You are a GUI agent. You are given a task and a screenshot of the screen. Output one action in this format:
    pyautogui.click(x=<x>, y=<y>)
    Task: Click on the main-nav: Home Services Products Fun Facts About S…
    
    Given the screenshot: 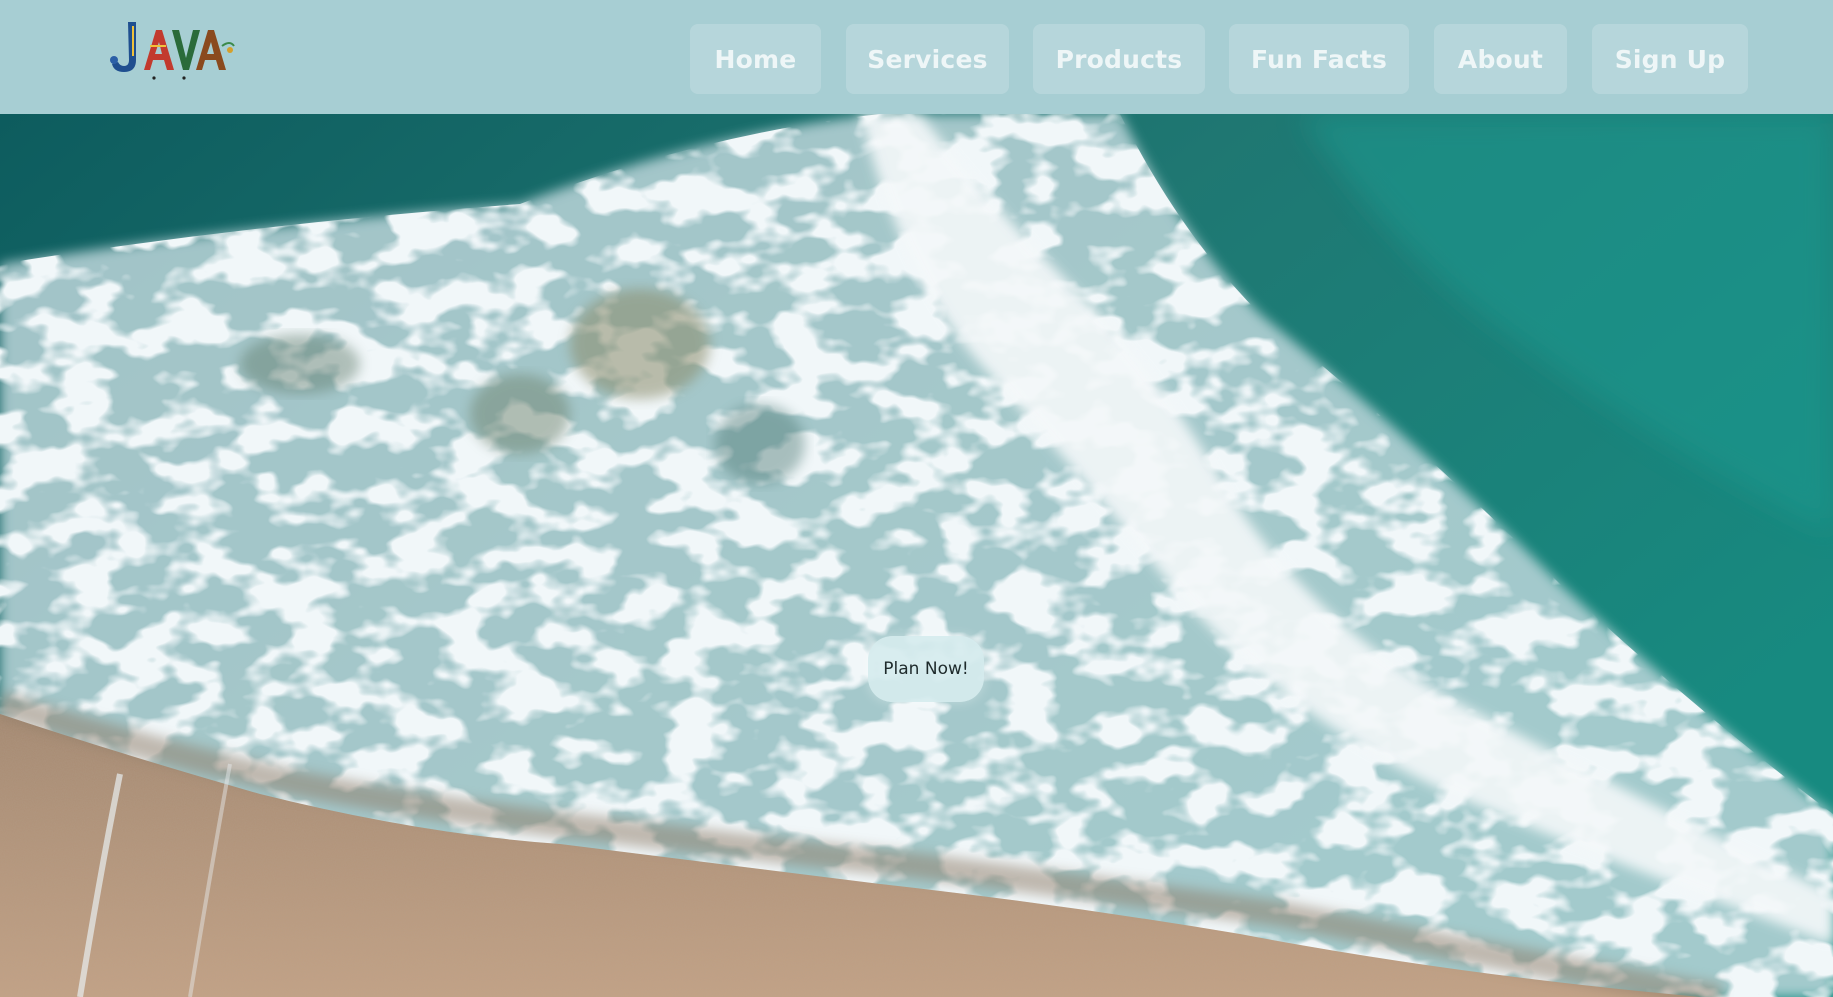 What is the action you would take?
    pyautogui.click(x=1219, y=59)
    